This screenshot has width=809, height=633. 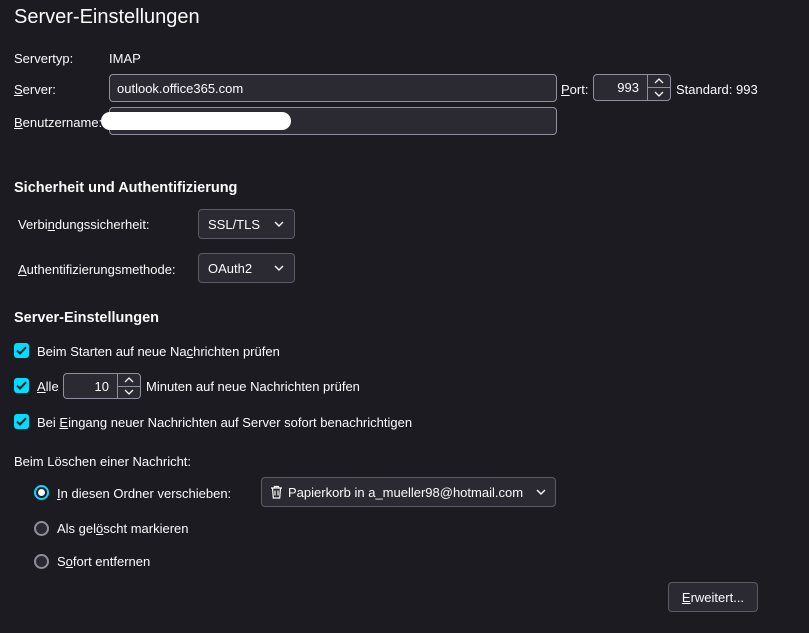 I want to click on trash-folder-select: Papierkorb in a_mueller98@hotmail.com, so click(x=408, y=492).